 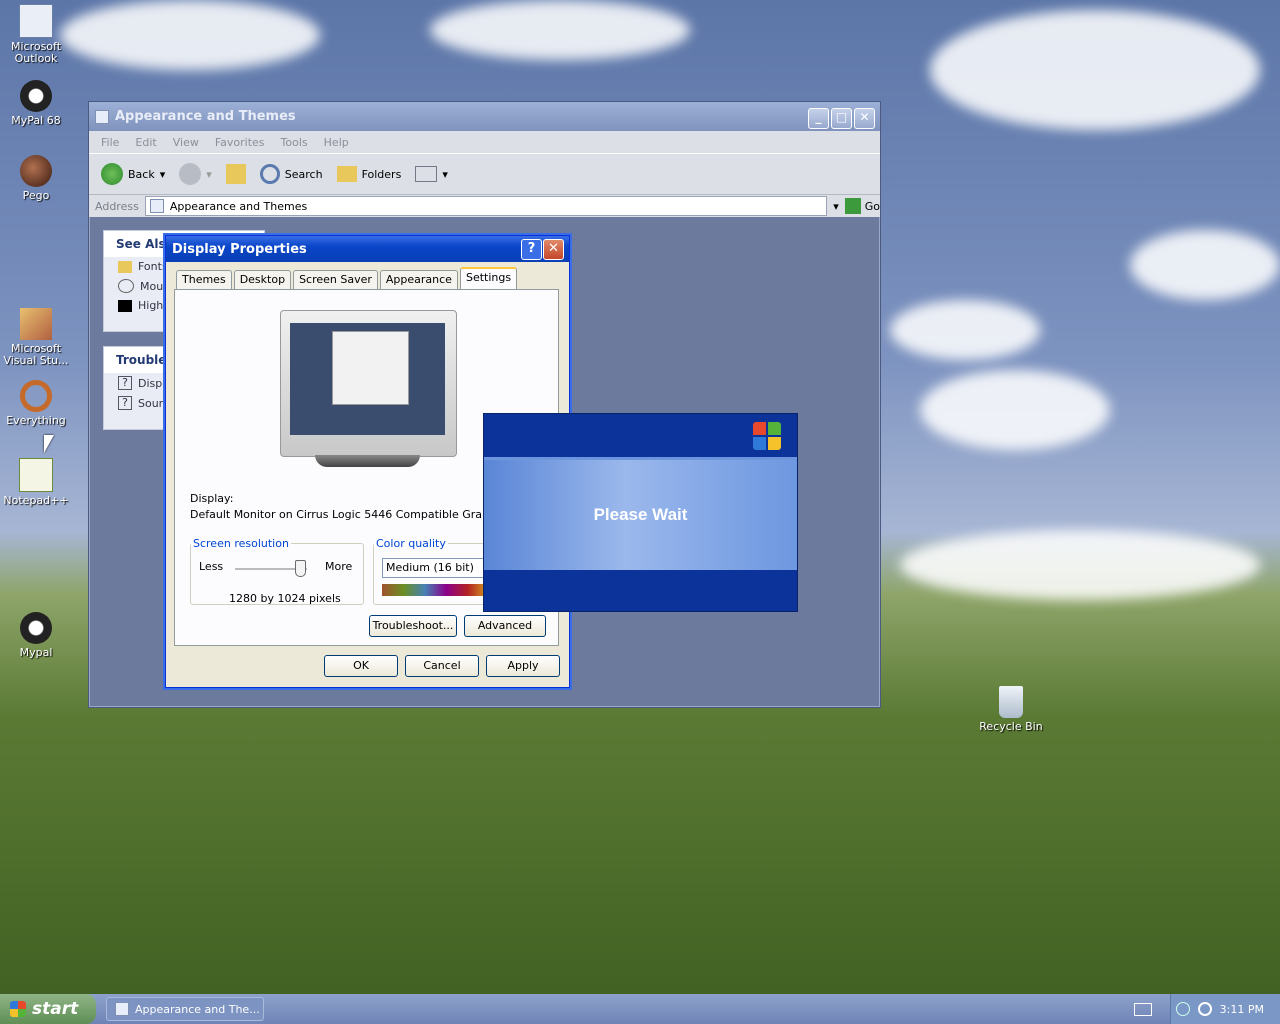 I want to click on minimize-button: _, so click(x=818, y=118).